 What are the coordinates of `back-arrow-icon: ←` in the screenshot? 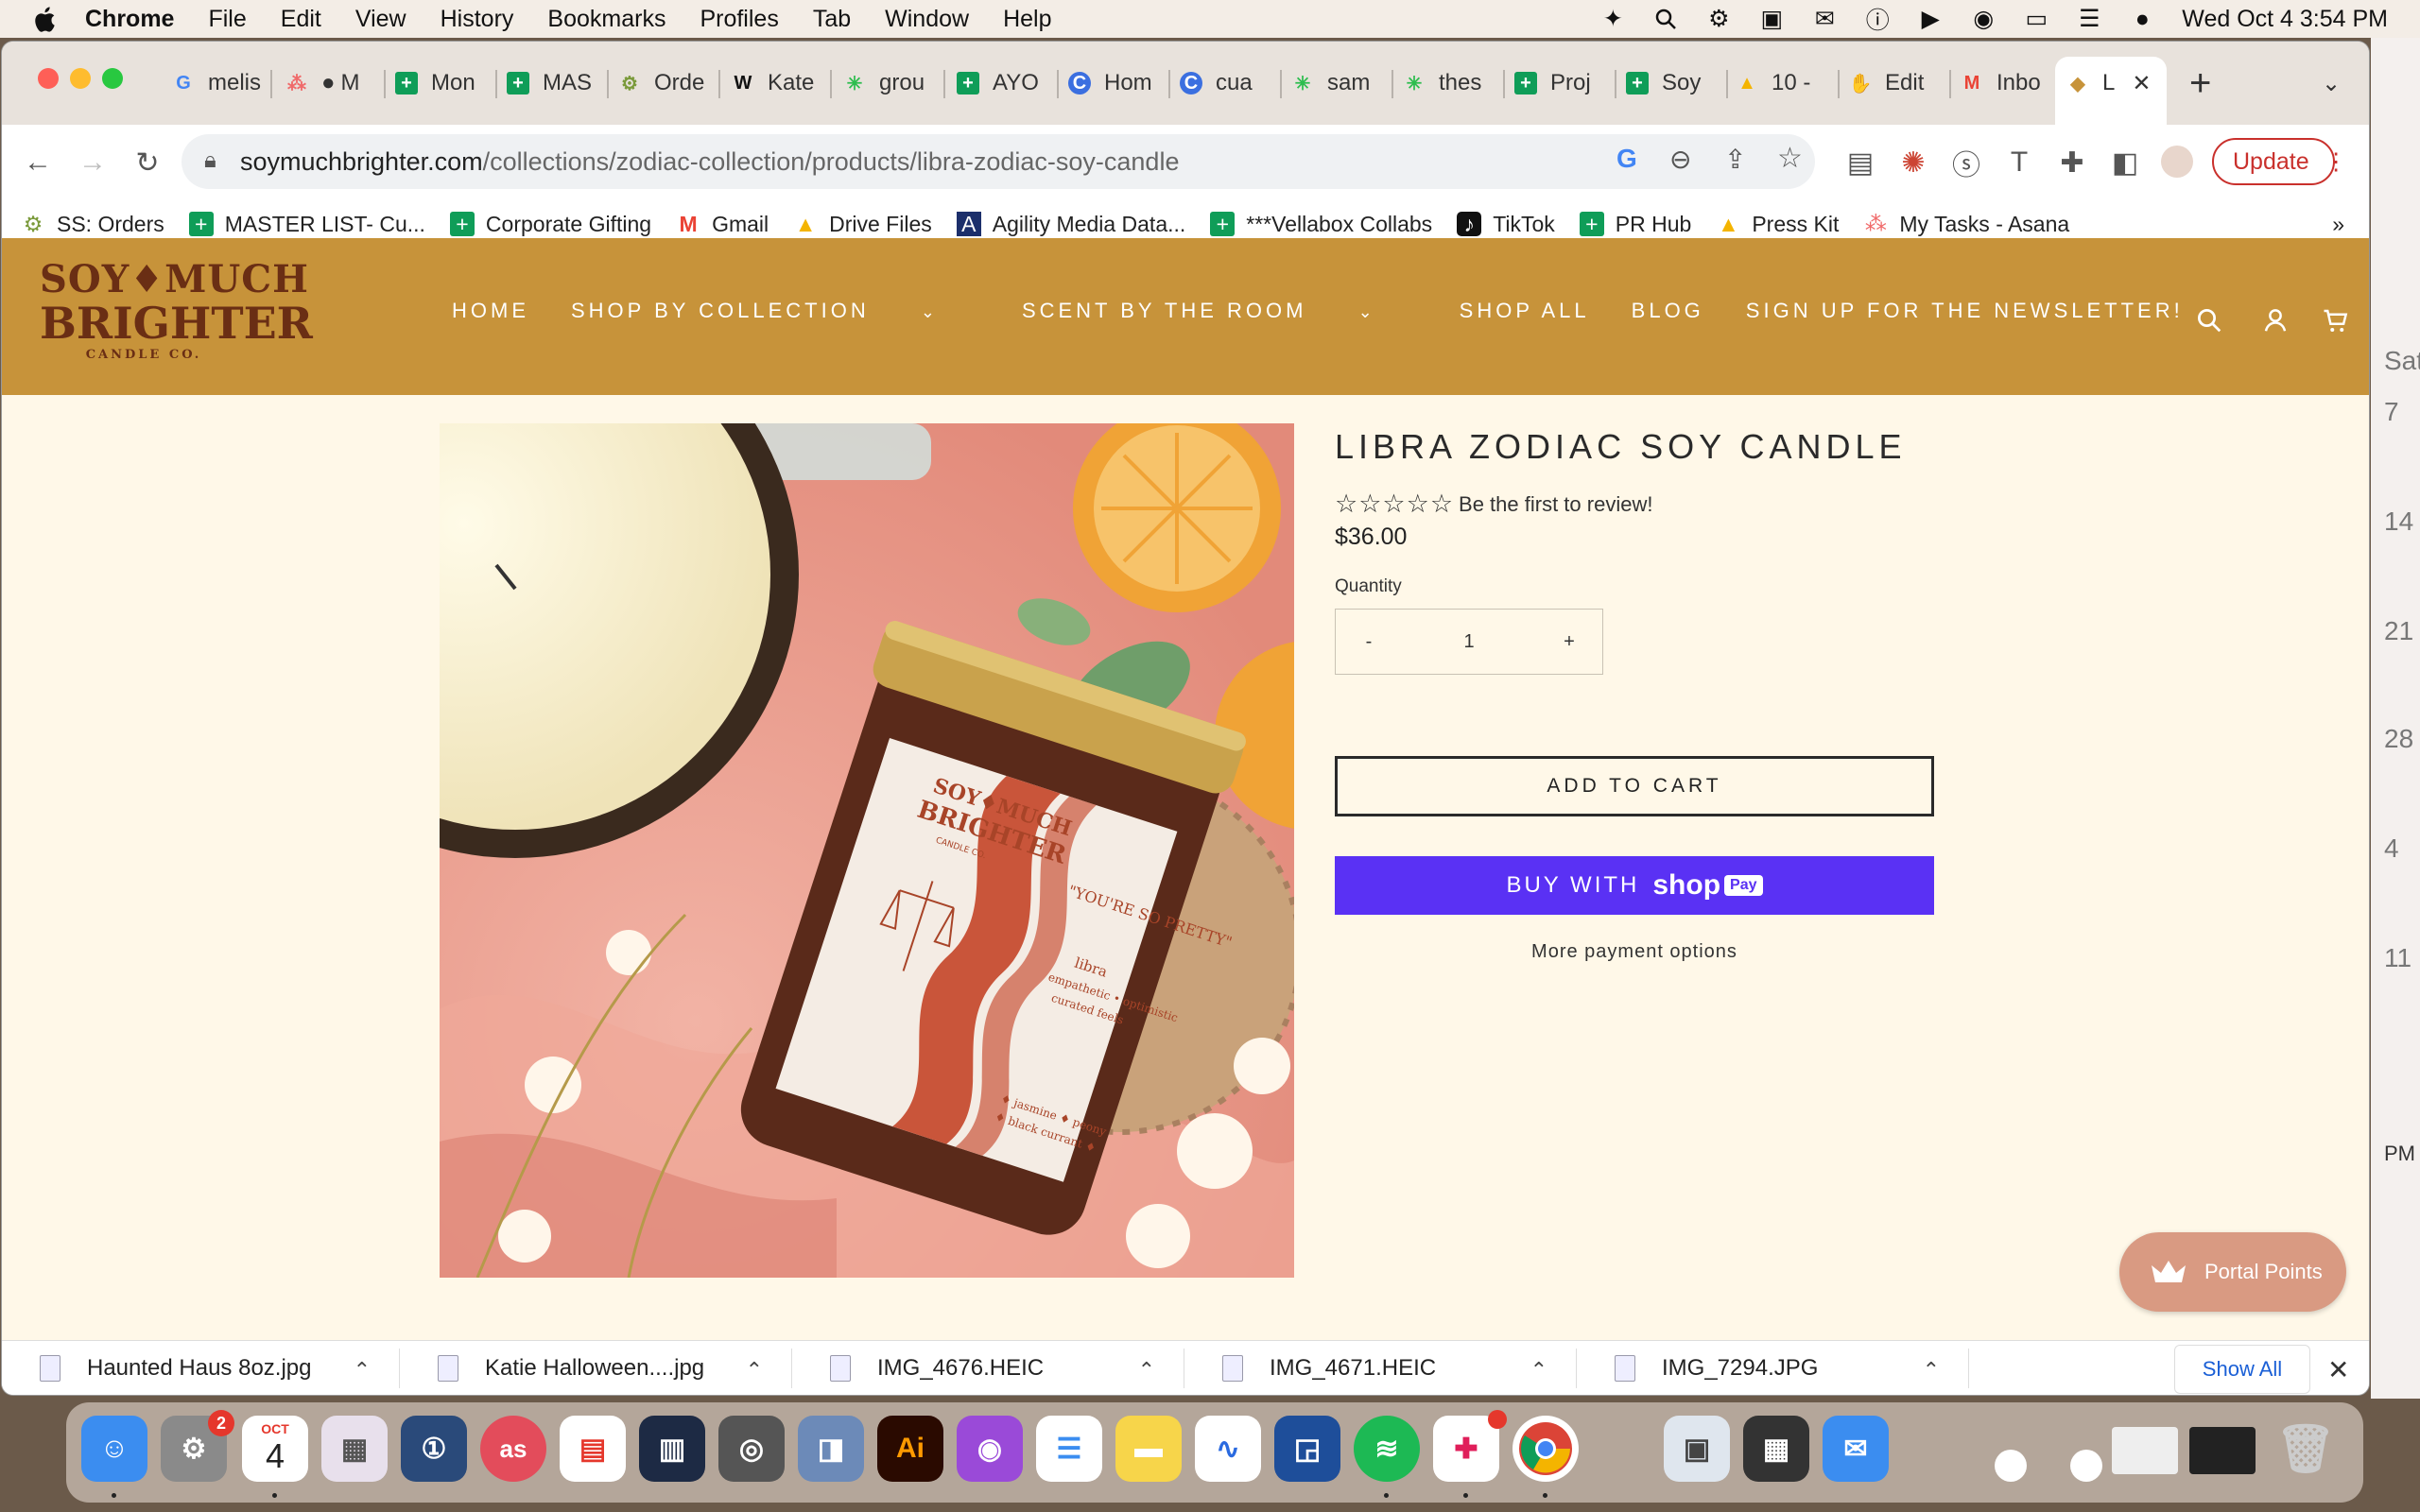 It's located at (38, 163).